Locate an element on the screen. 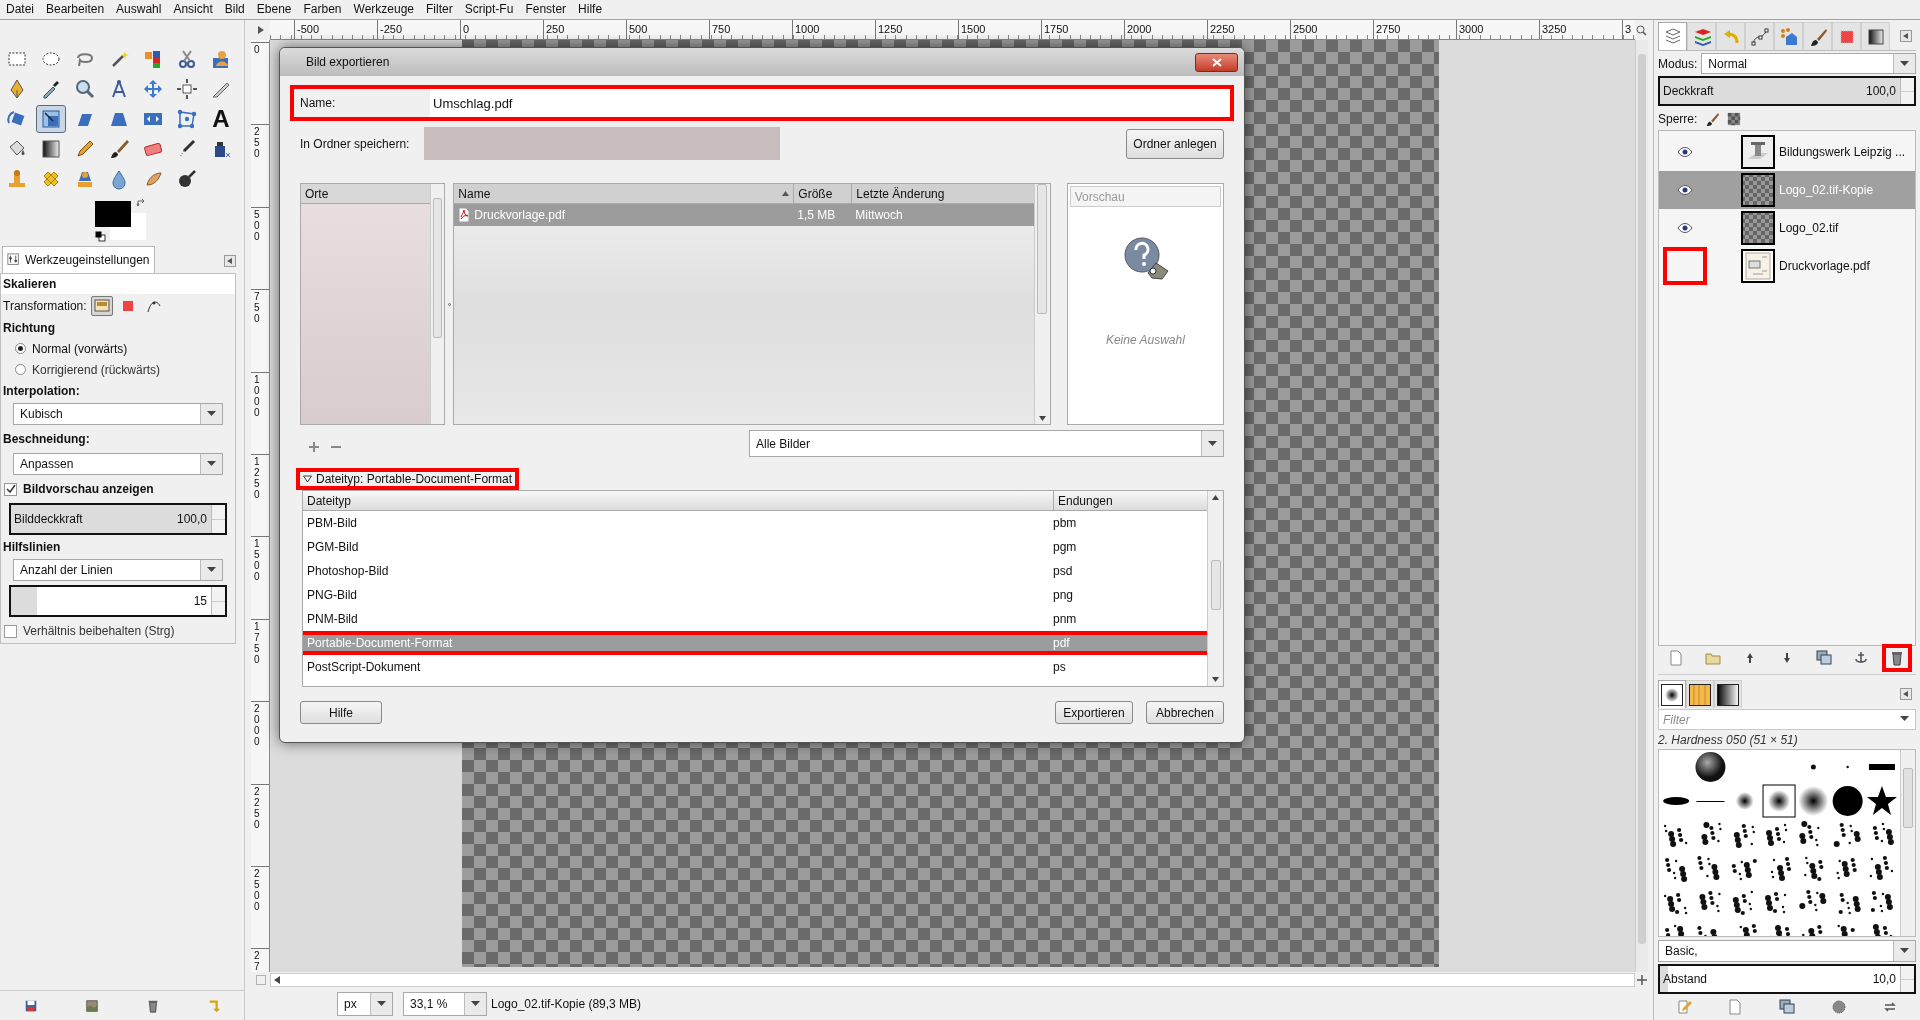 This screenshot has height=1020, width=1920. opacity-spin-field: Bilddeckkraft 100,0 is located at coordinates (118, 519).